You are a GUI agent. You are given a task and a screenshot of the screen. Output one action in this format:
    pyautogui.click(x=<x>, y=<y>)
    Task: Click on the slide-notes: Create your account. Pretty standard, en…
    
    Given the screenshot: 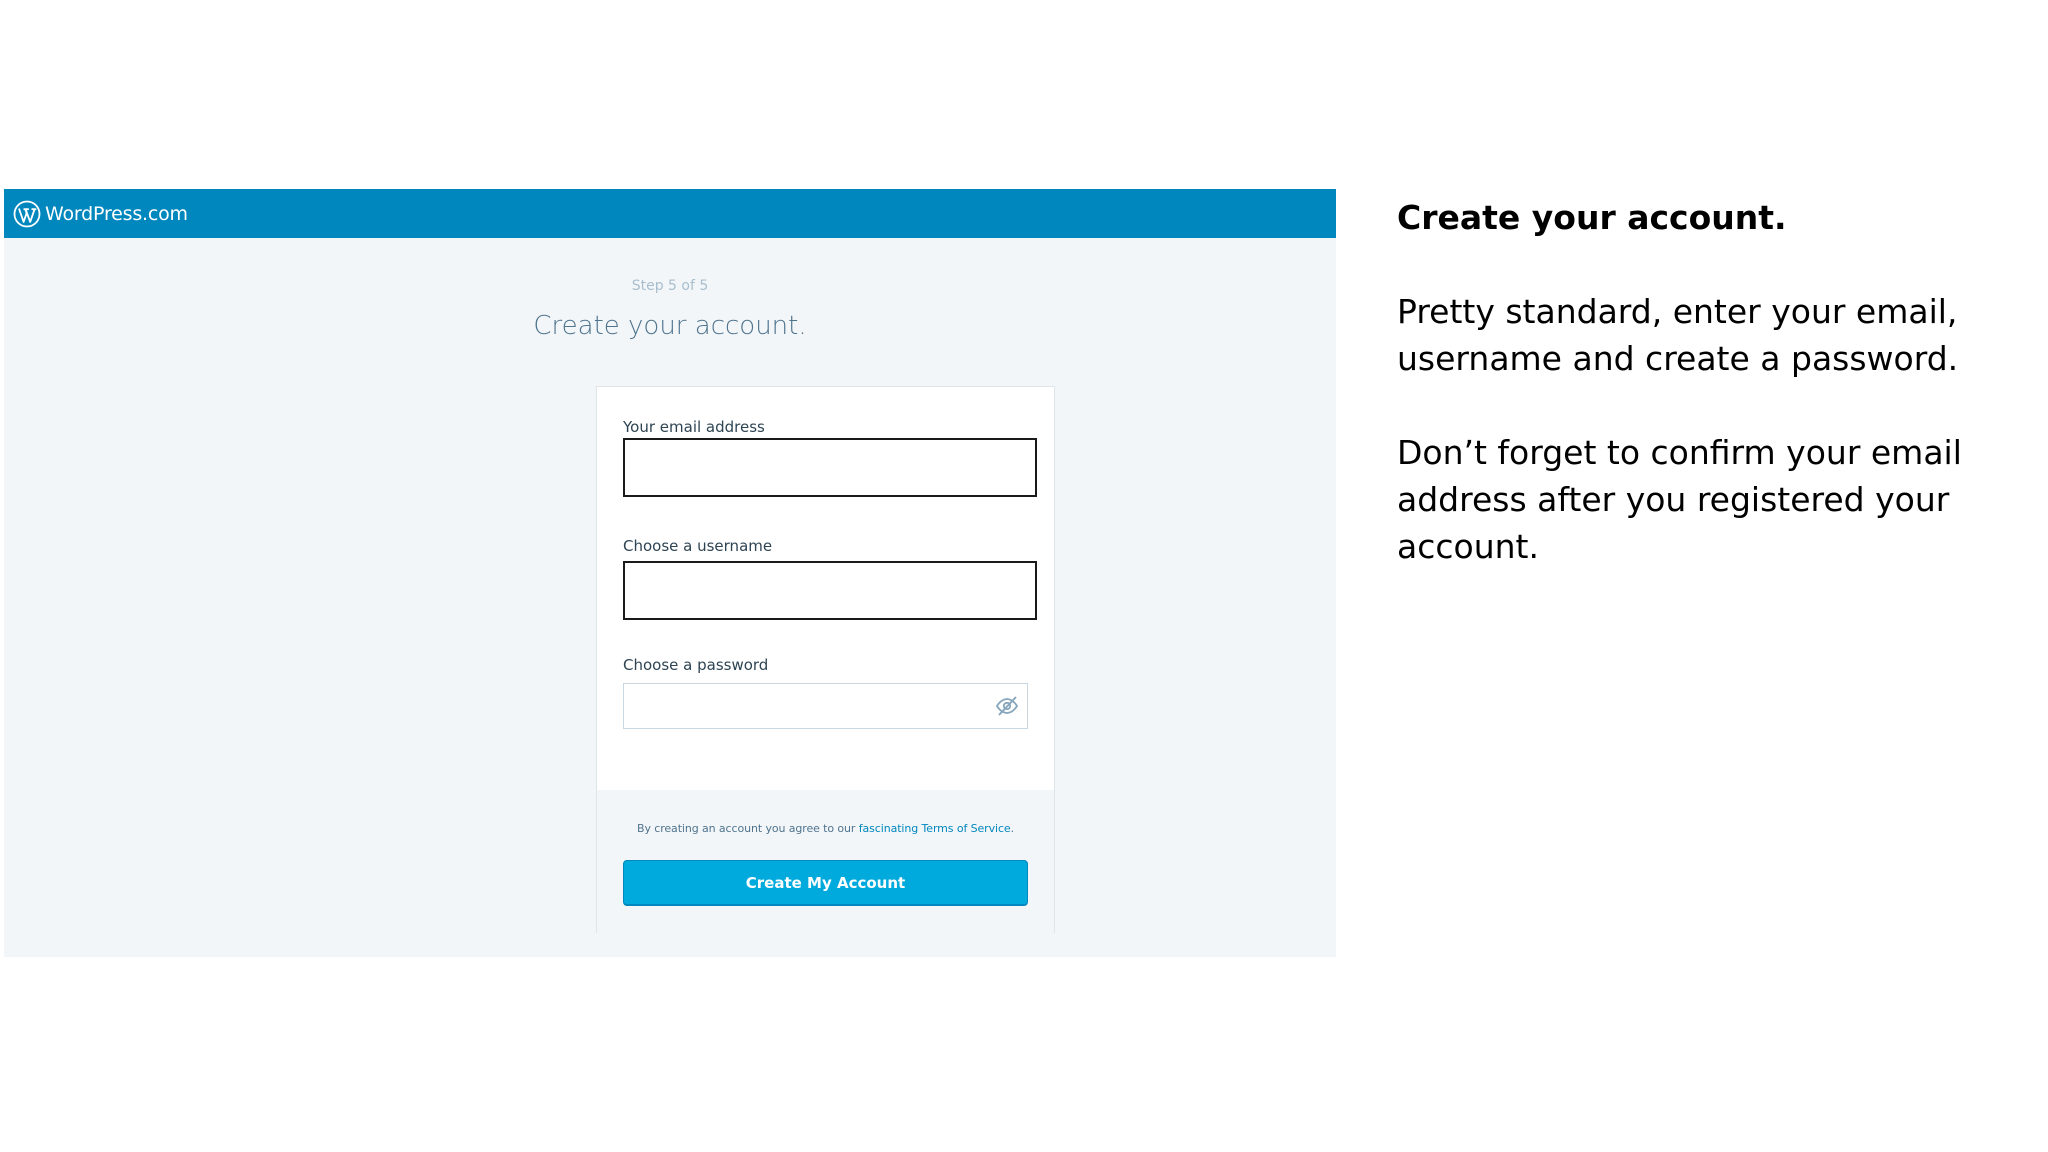 What is the action you would take?
    pyautogui.click(x=1707, y=405)
    